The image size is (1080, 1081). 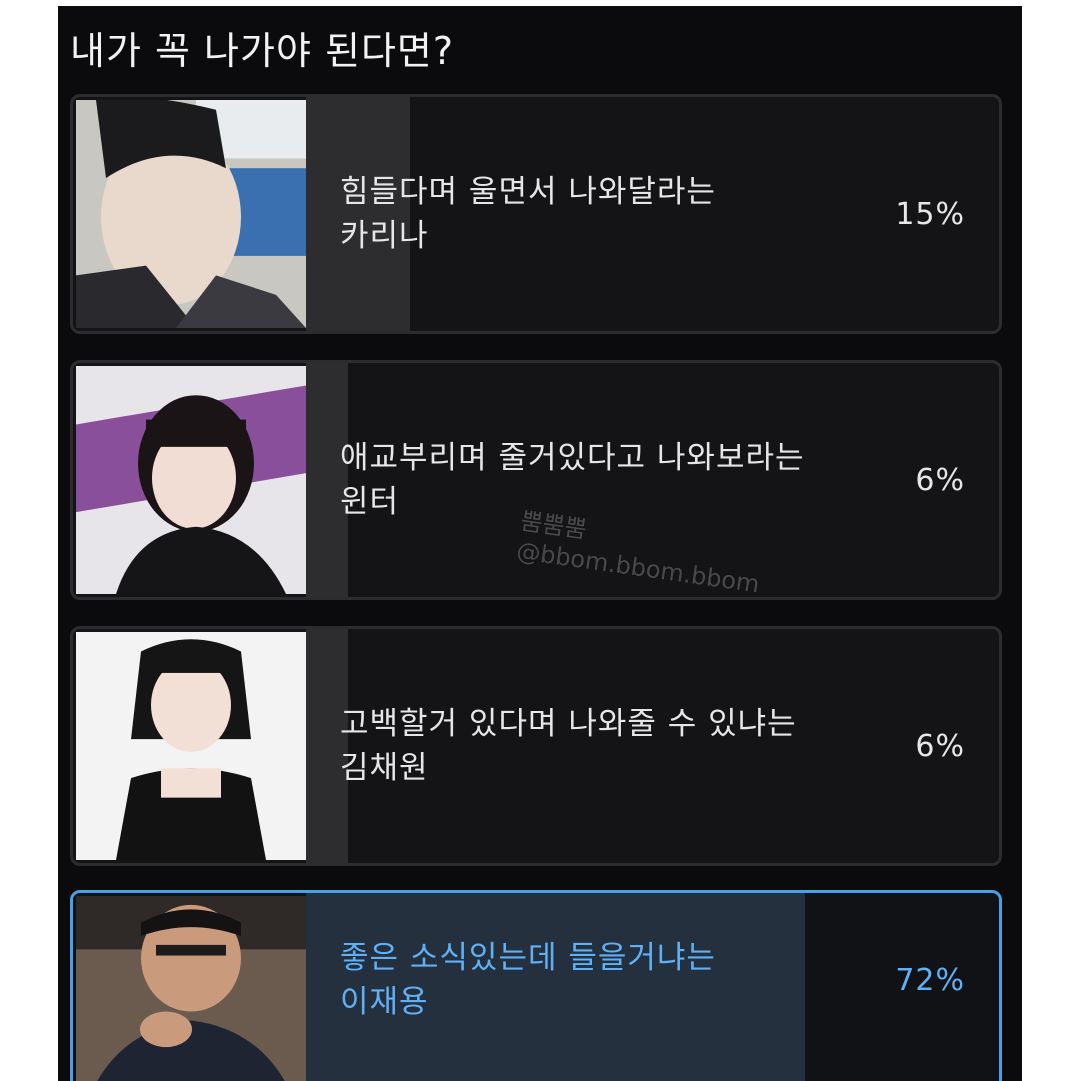 I want to click on option-percent-1: 15%, so click(x=930, y=214).